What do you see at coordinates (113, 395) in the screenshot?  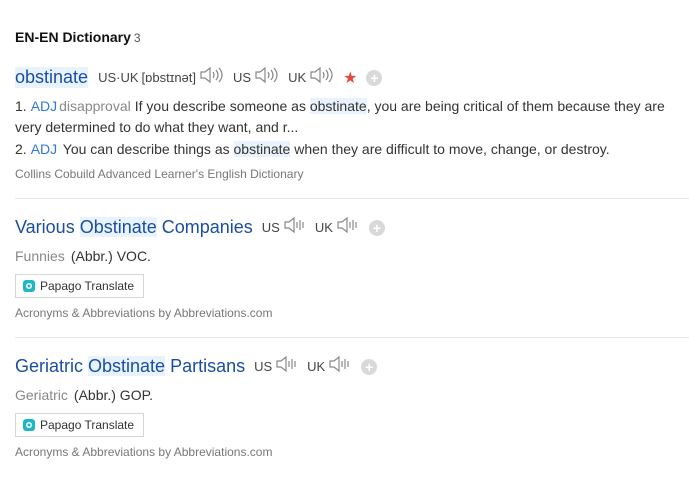 I see `abbreviation: (Abbr.) GOP.` at bounding box center [113, 395].